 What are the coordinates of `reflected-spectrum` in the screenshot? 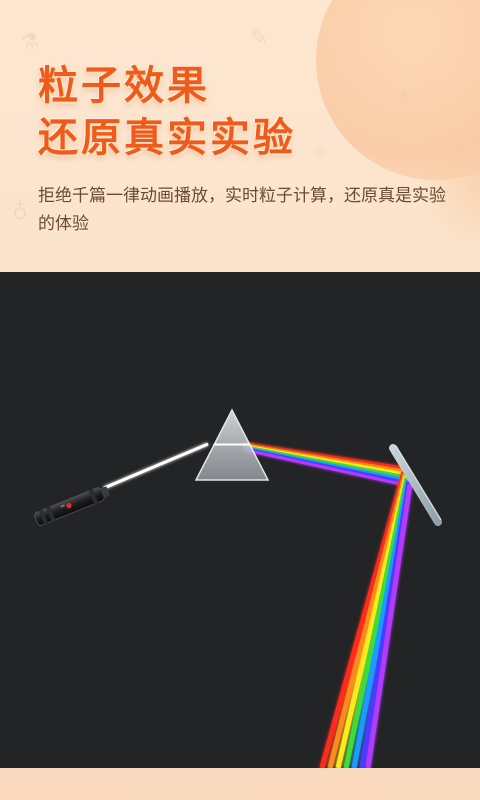 It's located at (366, 619).